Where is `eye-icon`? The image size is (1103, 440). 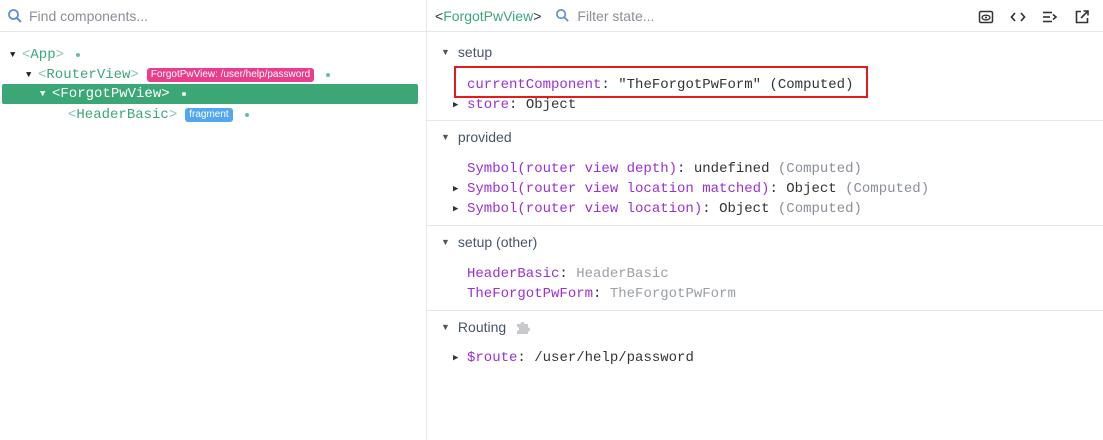
eye-icon is located at coordinates (986, 17).